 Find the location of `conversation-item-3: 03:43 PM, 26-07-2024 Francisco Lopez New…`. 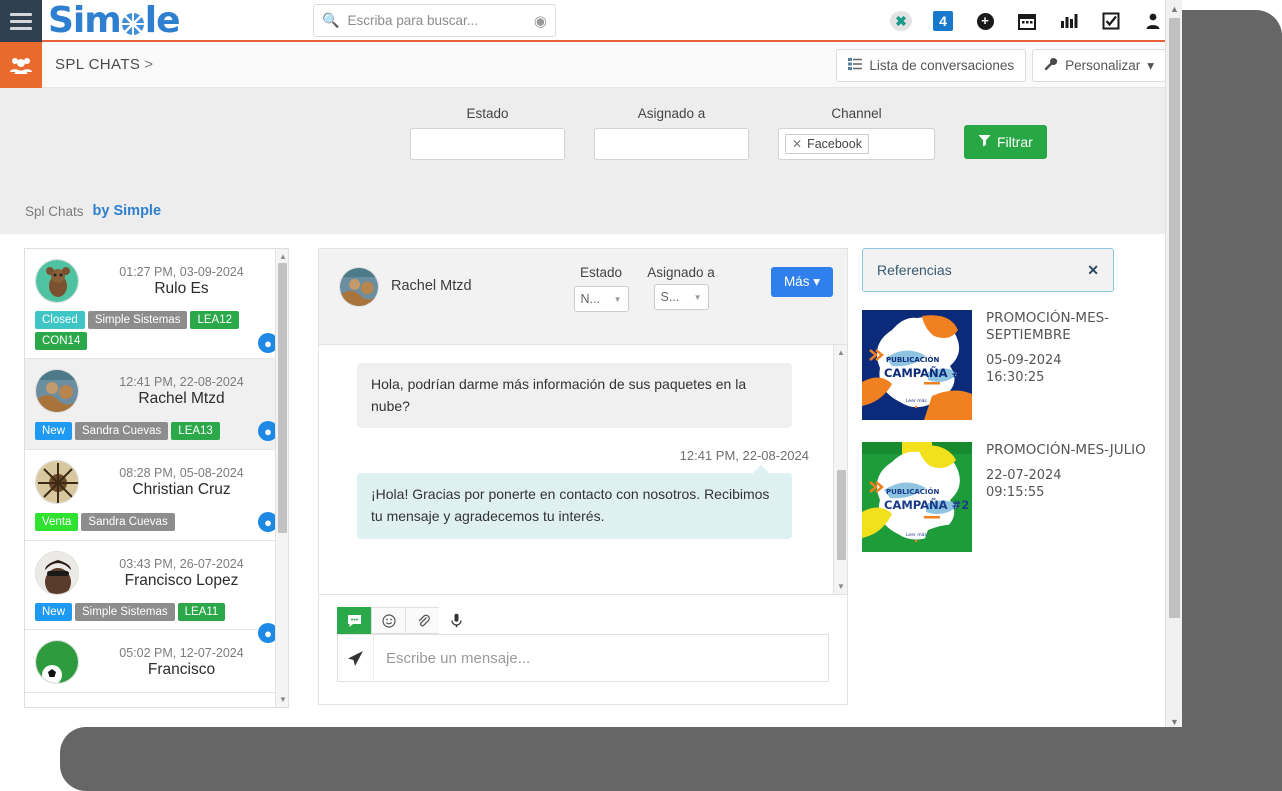

conversation-item-3: 03:43 PM, 26-07-2024 Francisco Lopez New… is located at coordinates (156, 592).